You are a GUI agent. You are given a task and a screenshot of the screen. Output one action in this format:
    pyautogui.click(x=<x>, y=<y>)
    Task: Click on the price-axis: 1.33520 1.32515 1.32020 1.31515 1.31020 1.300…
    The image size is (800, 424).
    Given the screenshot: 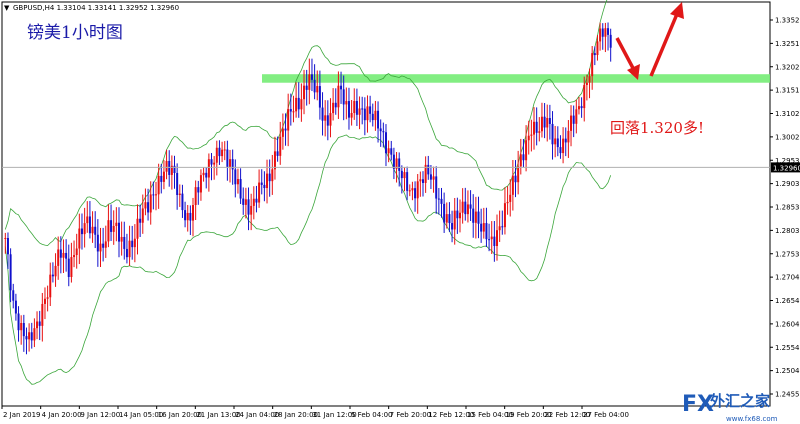 What is the action you would take?
    pyautogui.click(x=785, y=208)
    